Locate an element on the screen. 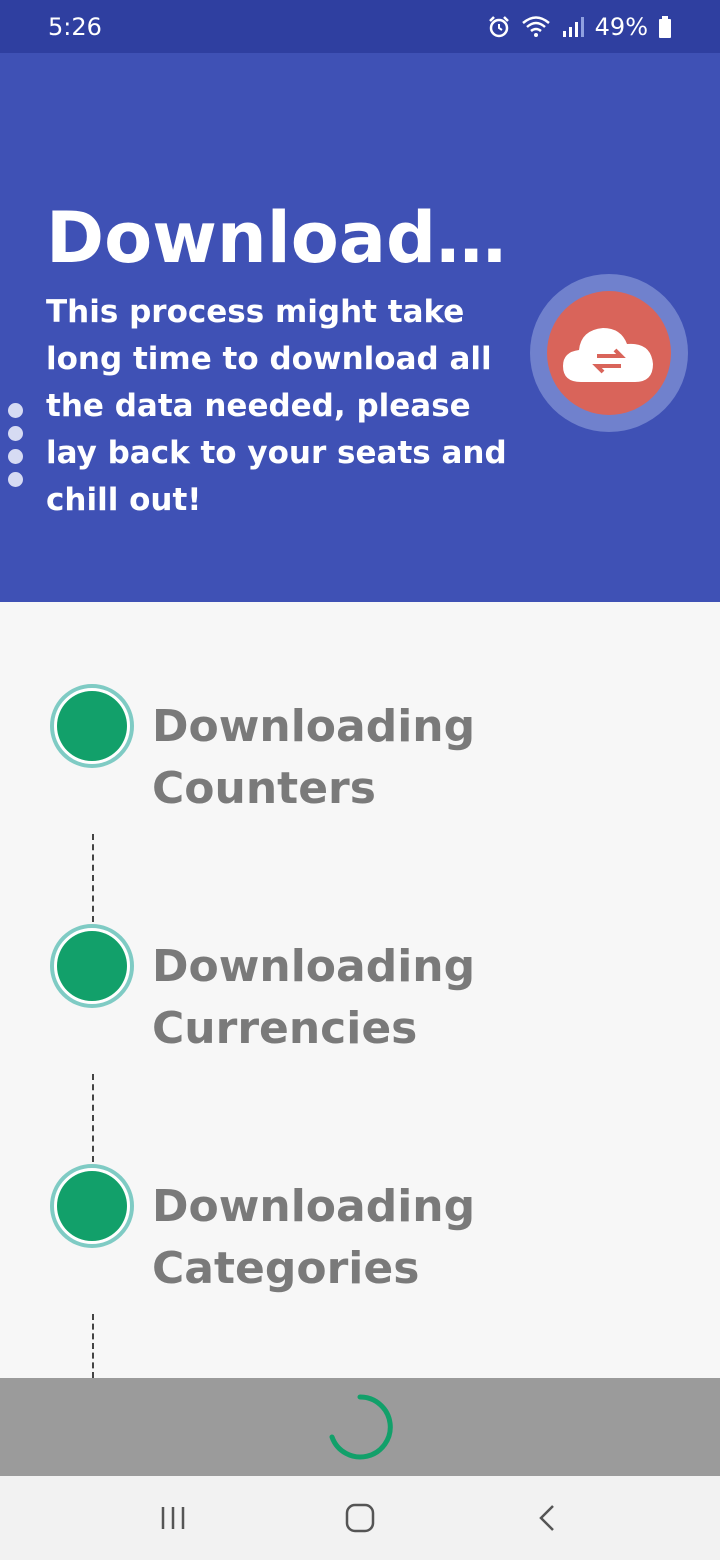  step-label: Downloading Categories is located at coordinates (314, 1237).